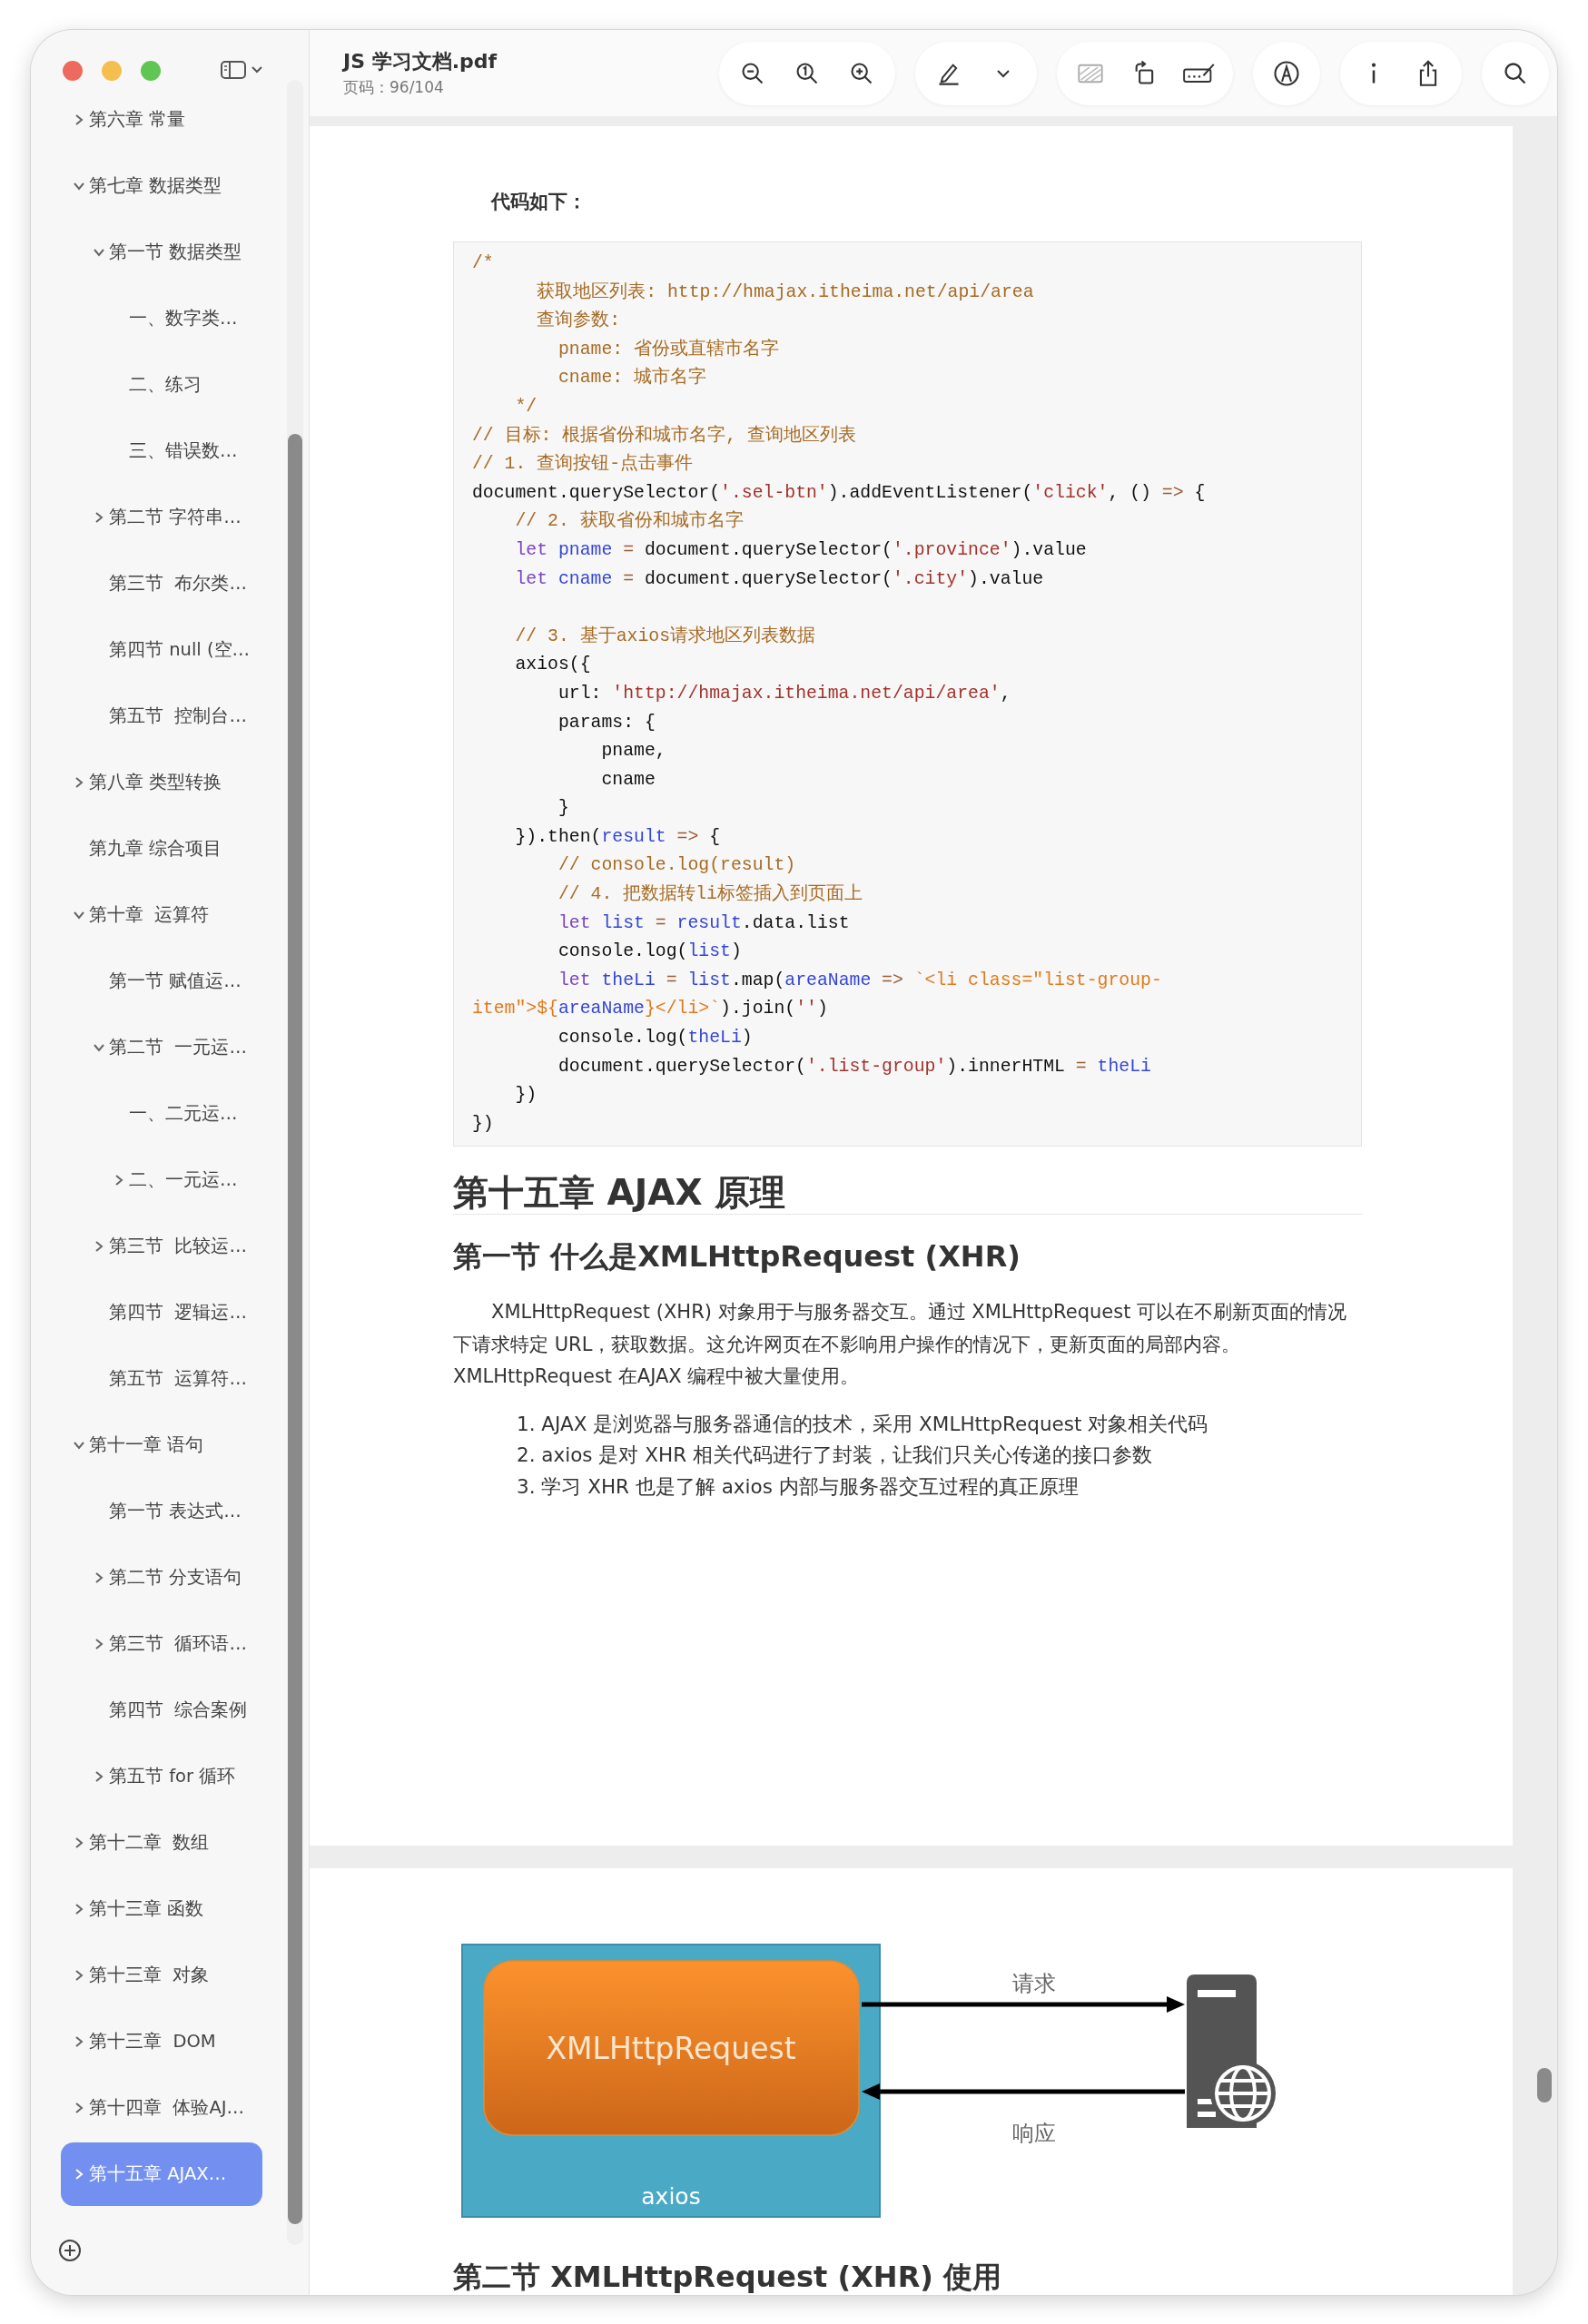 The image size is (1588, 2324). I want to click on sidebar-item: 第七章 数据类型, so click(161, 186).